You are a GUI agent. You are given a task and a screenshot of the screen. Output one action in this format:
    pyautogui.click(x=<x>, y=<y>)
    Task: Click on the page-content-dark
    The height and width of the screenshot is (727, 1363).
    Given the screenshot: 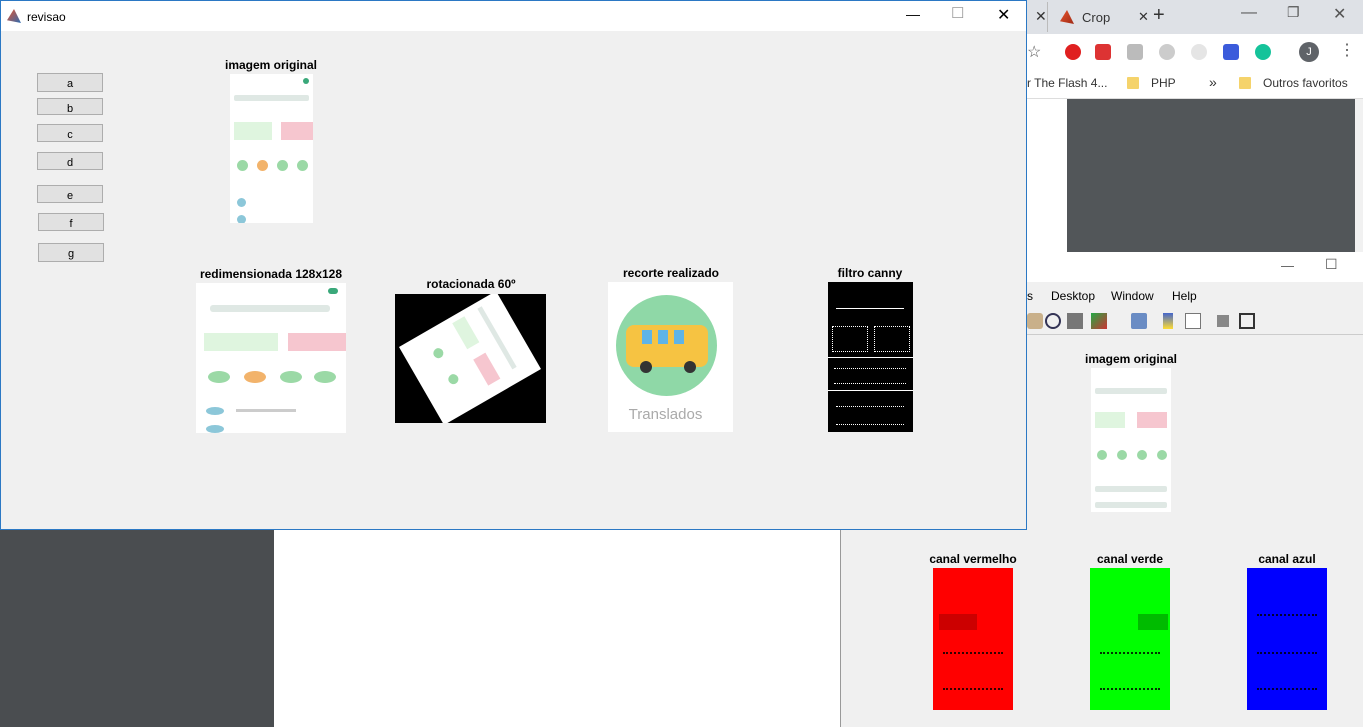 What is the action you would take?
    pyautogui.click(x=1212, y=179)
    